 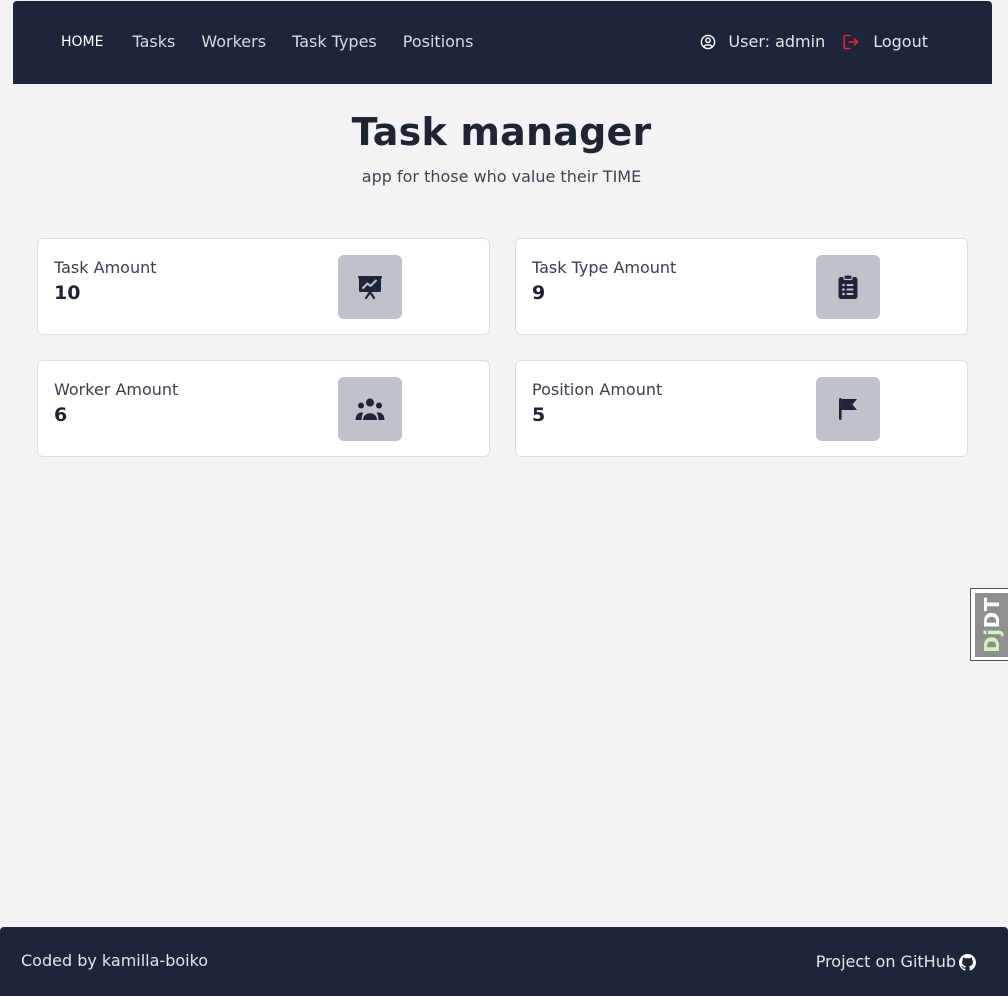 I want to click on card-value: 9, so click(x=539, y=293).